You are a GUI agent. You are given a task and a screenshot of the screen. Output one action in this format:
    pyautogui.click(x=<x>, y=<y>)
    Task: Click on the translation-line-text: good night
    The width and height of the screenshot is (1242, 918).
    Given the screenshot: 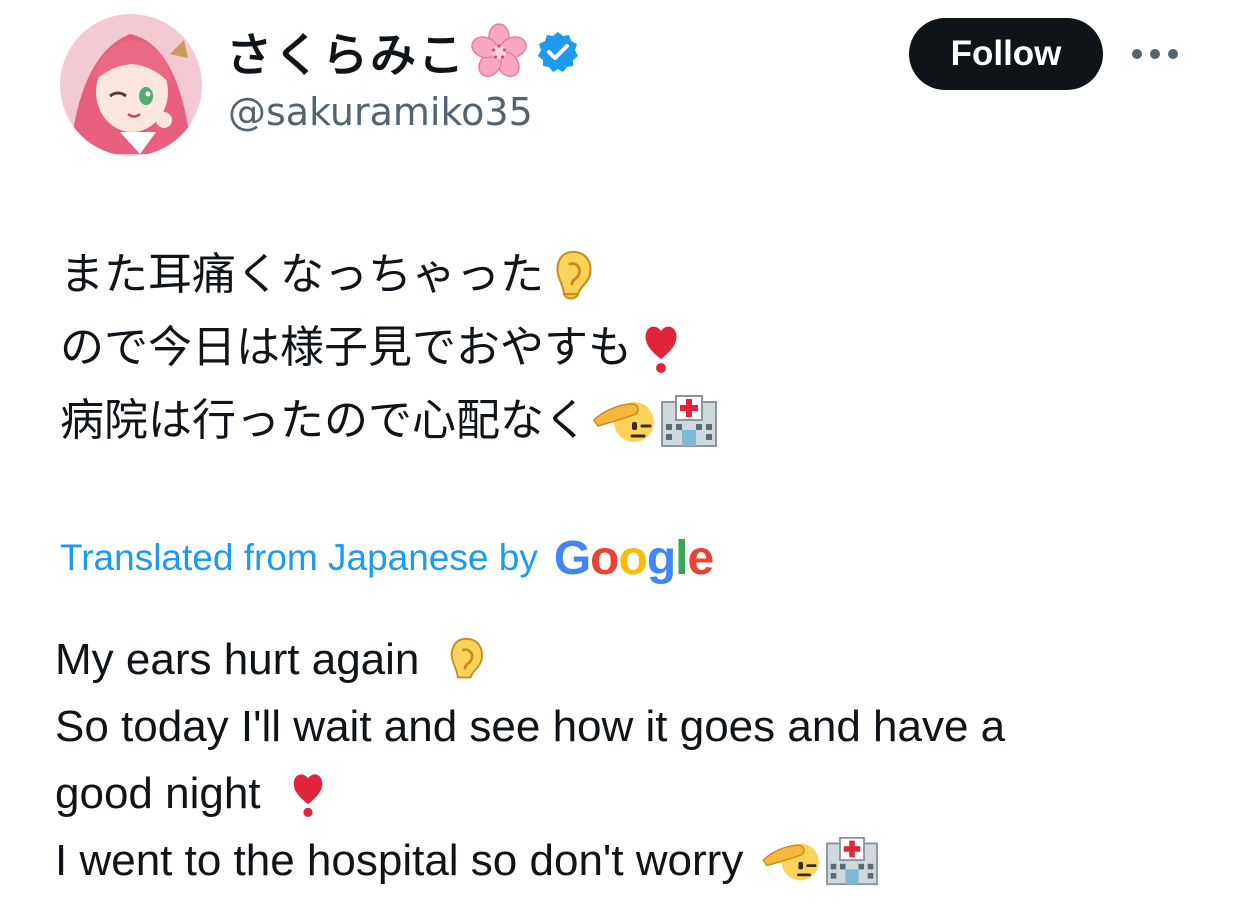 What is the action you would take?
    pyautogui.click(x=158, y=793)
    